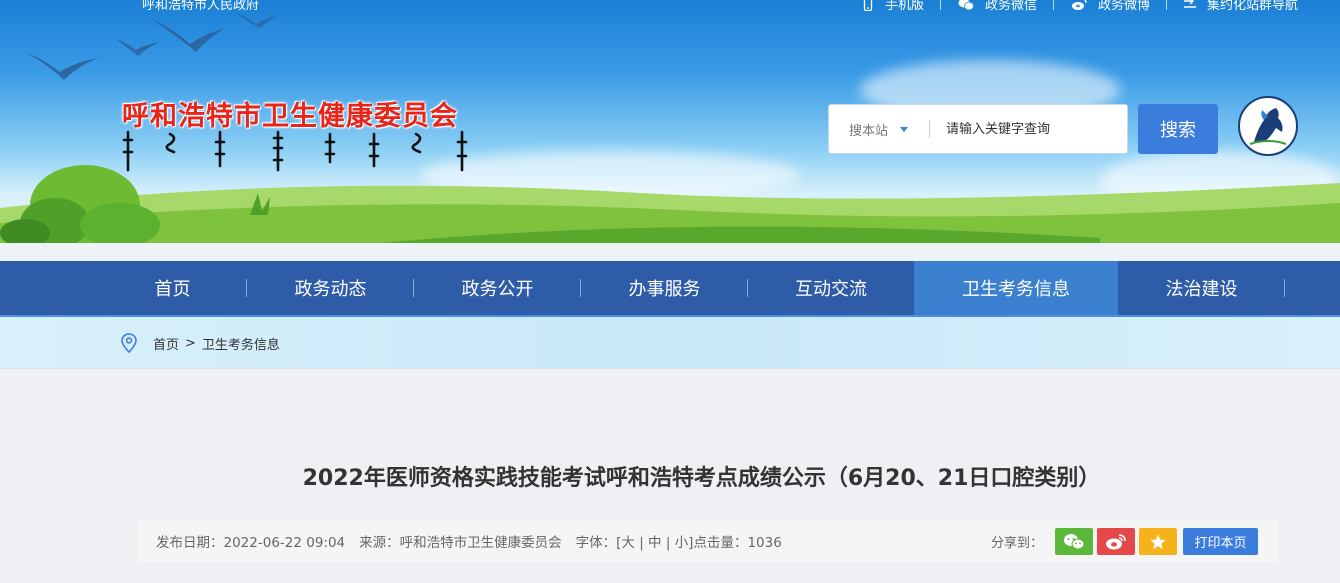 This screenshot has width=1340, height=583. I want to click on wechat-link: 政务微信, so click(997, 6).